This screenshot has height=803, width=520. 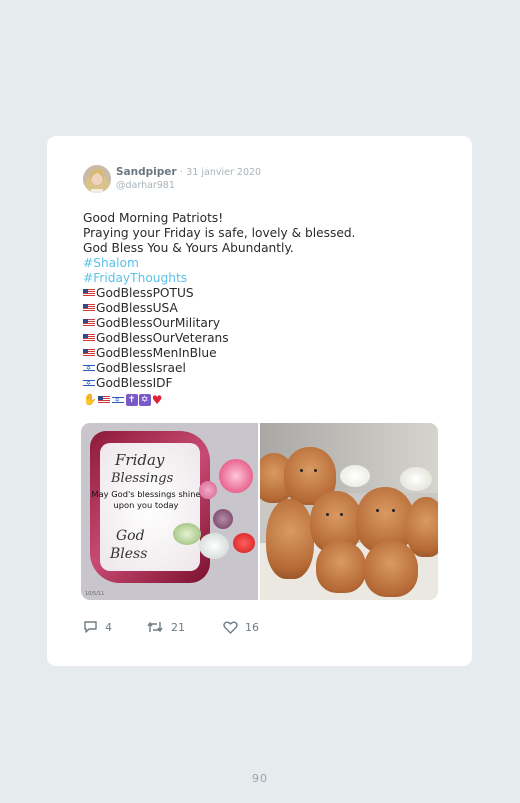 What do you see at coordinates (219, 400) in the screenshot?
I see `emoji-row: ✋ ✝ ✡ ♥` at bounding box center [219, 400].